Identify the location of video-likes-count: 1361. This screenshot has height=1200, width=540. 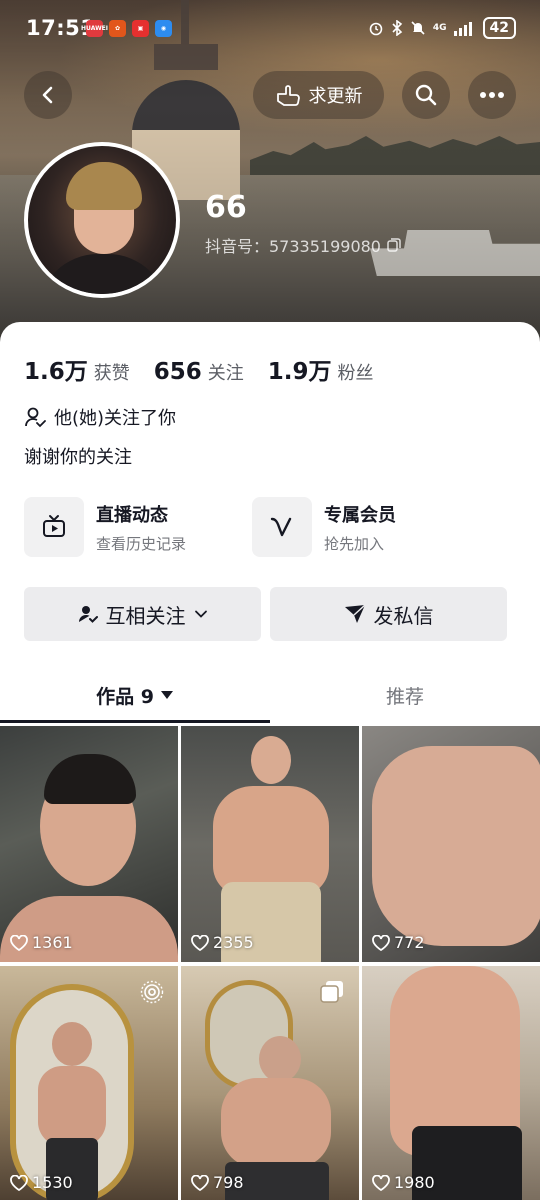
(52, 942).